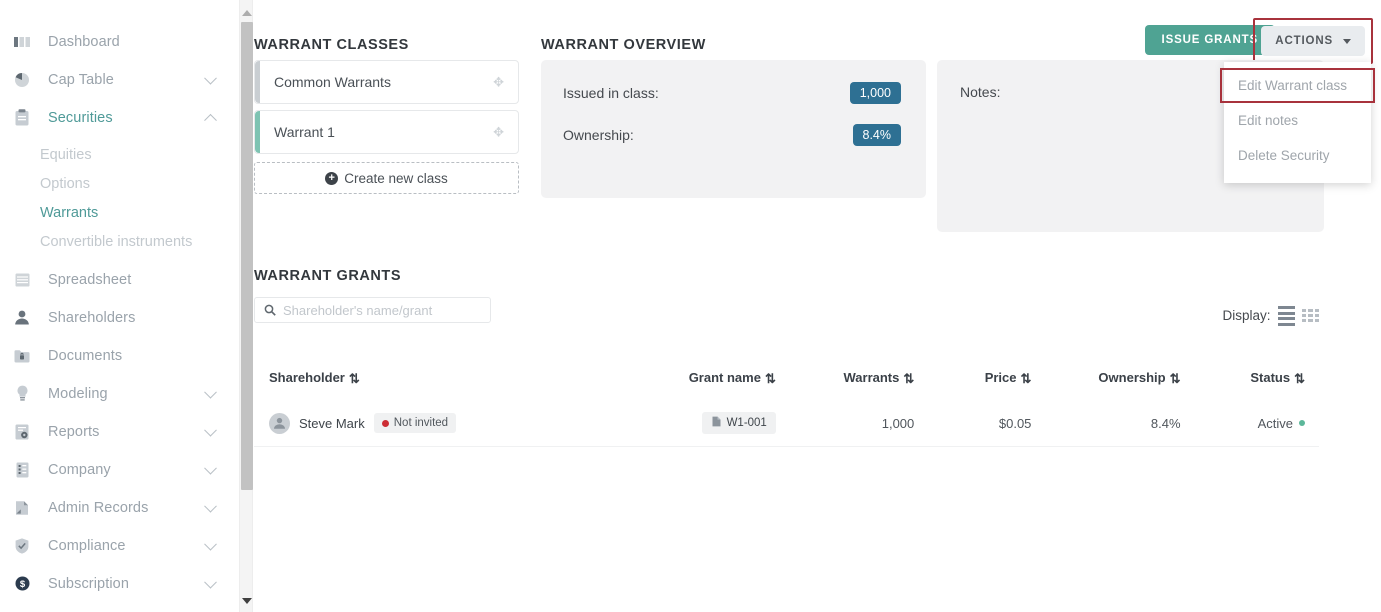 Image resolution: width=1381 pixels, height=612 pixels. What do you see at coordinates (385, 423) in the screenshot?
I see `invite-status-dot-icon` at bounding box center [385, 423].